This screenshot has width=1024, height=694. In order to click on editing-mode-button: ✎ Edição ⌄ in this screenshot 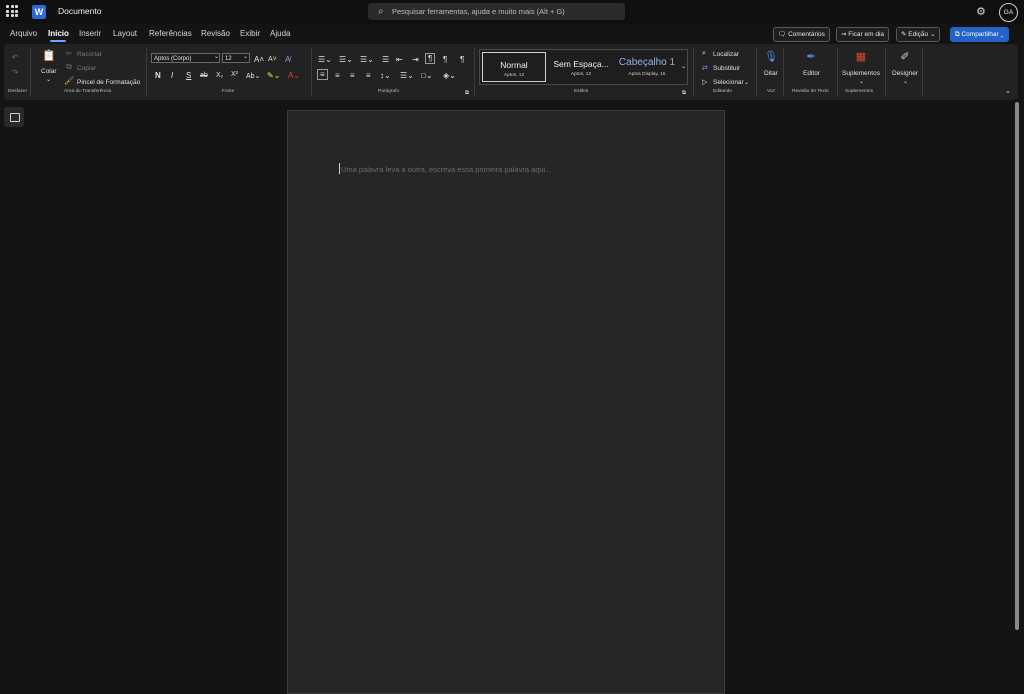, I will do `click(918, 34)`.